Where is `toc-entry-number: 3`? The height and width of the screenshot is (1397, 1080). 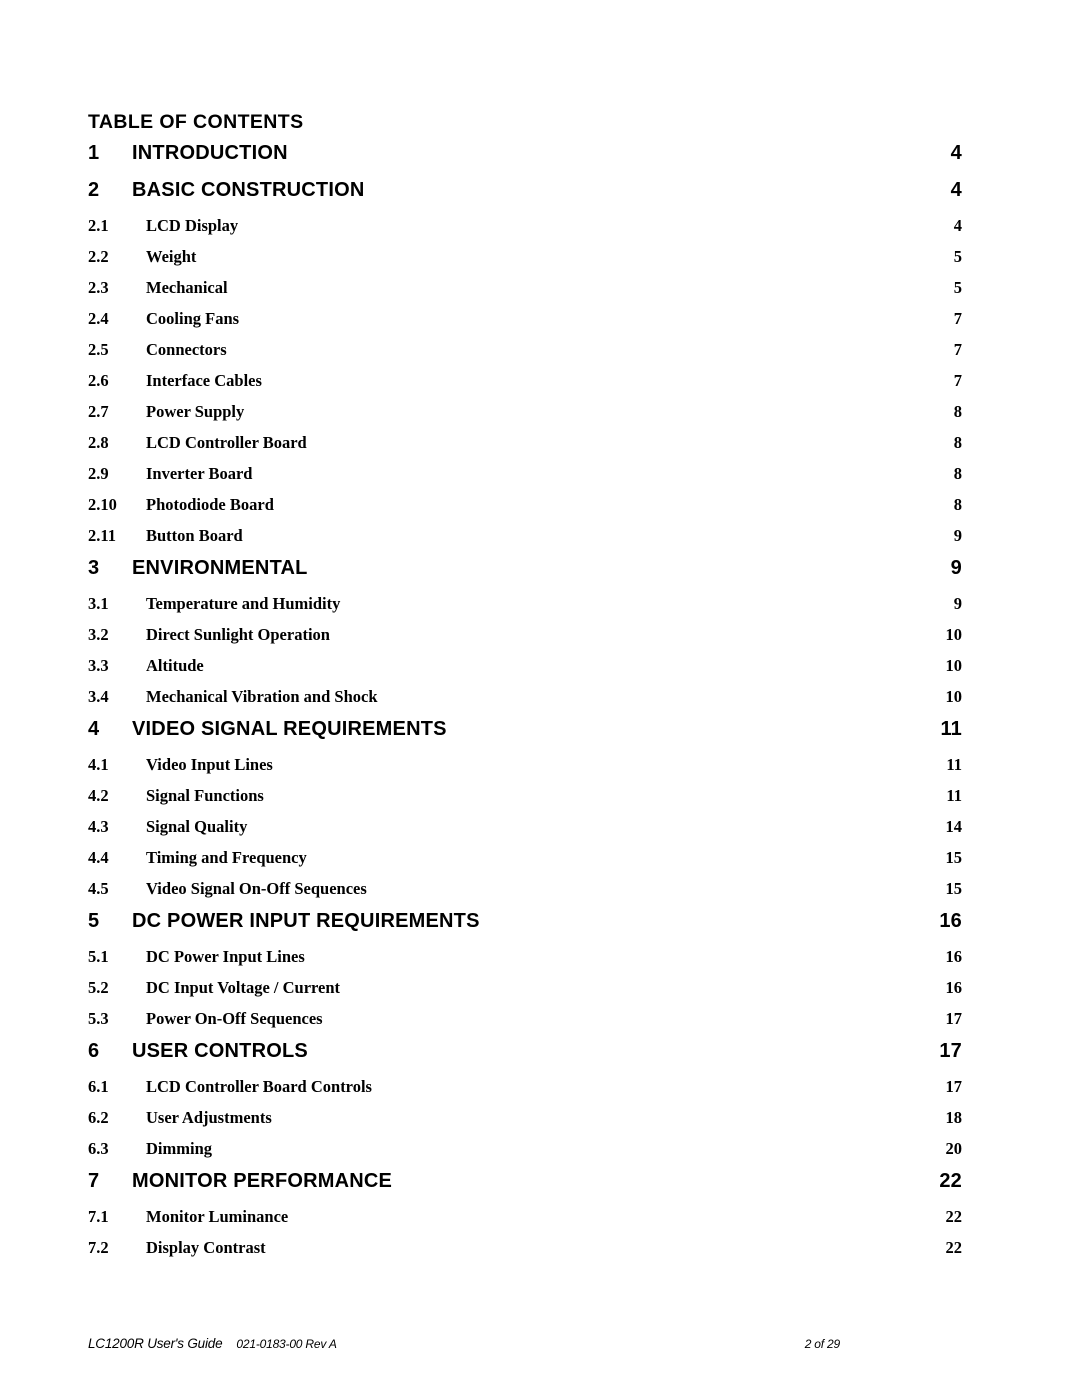 toc-entry-number: 3 is located at coordinates (94, 568).